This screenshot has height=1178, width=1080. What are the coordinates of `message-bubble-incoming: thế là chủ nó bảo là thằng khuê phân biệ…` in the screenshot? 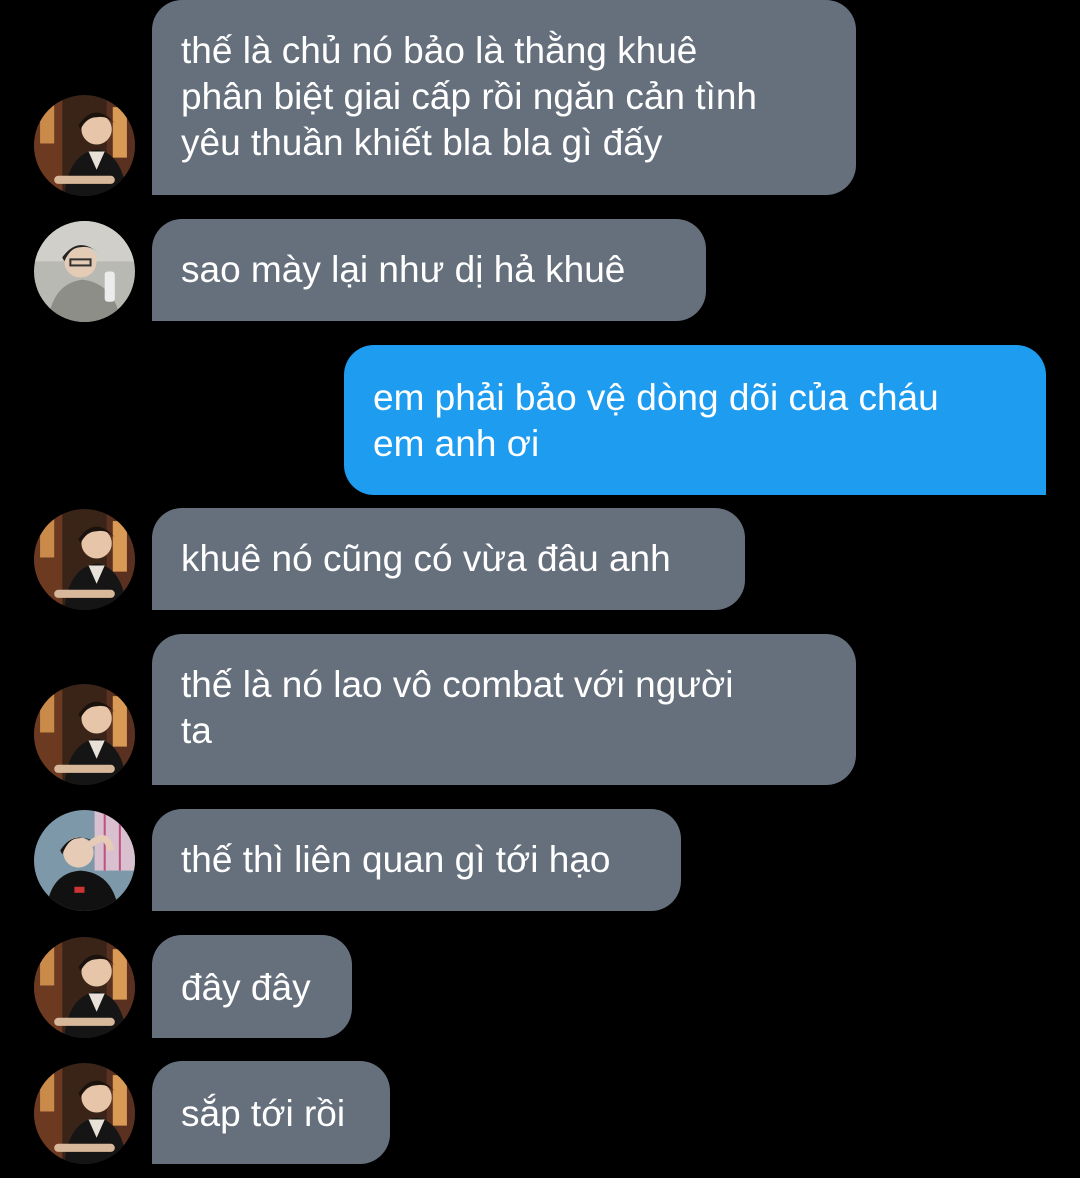 It's located at (504, 97).